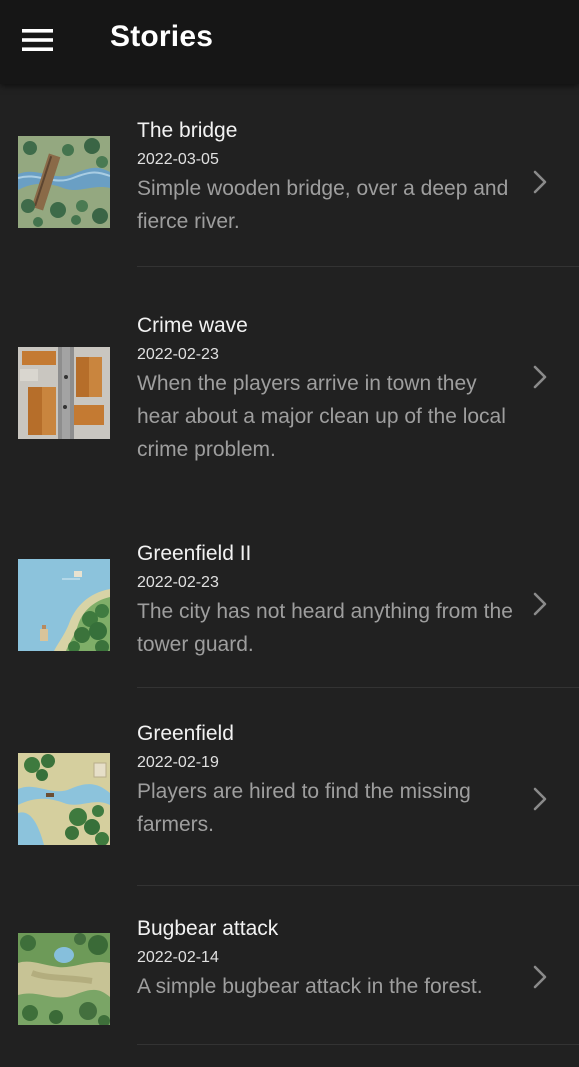 The width and height of the screenshot is (579, 1067). Describe the element at coordinates (194, 553) in the screenshot. I see `story-title: Greenfield II` at that location.